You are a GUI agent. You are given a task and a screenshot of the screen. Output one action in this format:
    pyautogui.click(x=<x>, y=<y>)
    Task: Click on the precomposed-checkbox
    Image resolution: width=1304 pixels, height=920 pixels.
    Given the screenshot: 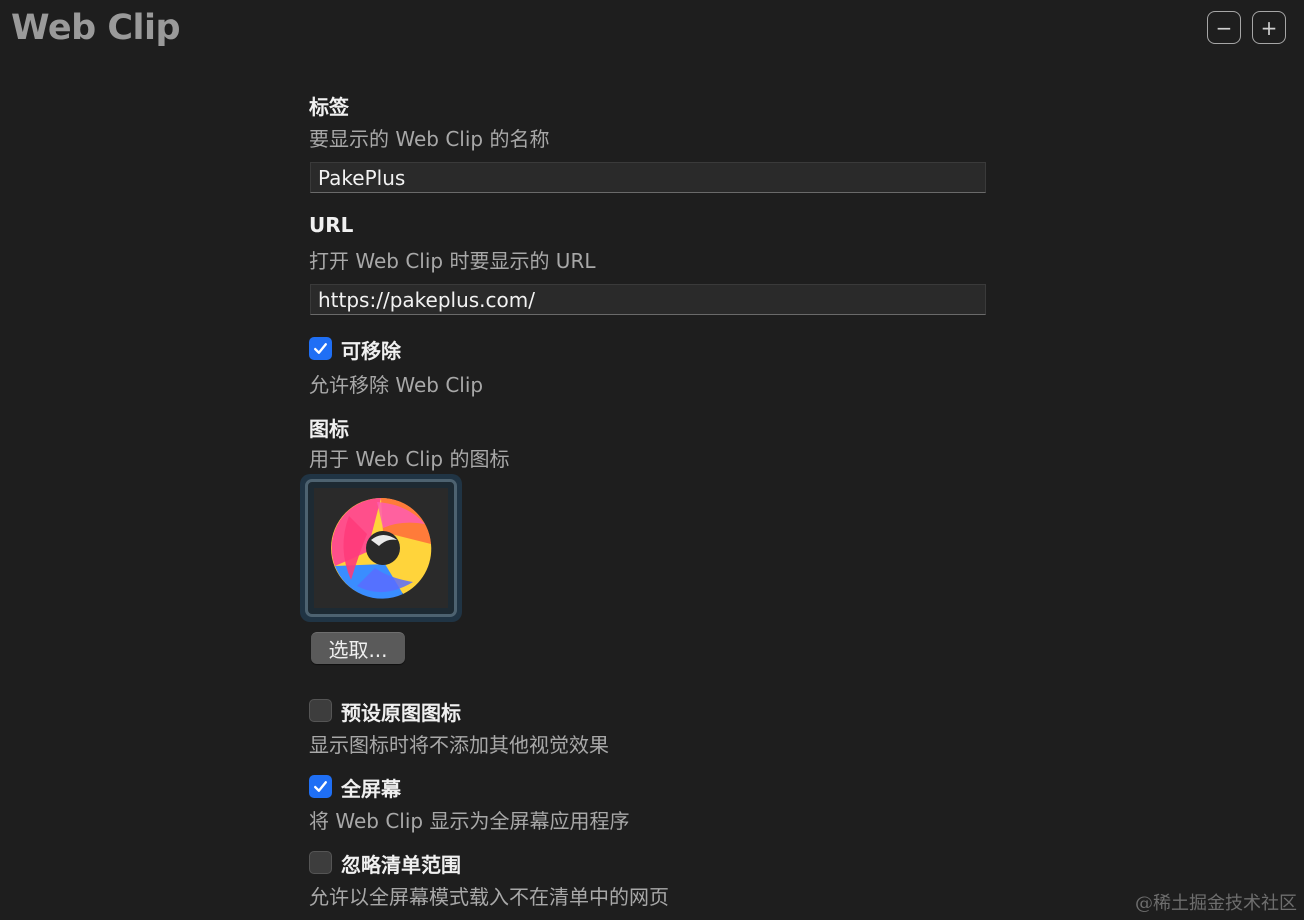 What is the action you would take?
    pyautogui.click(x=320, y=710)
    